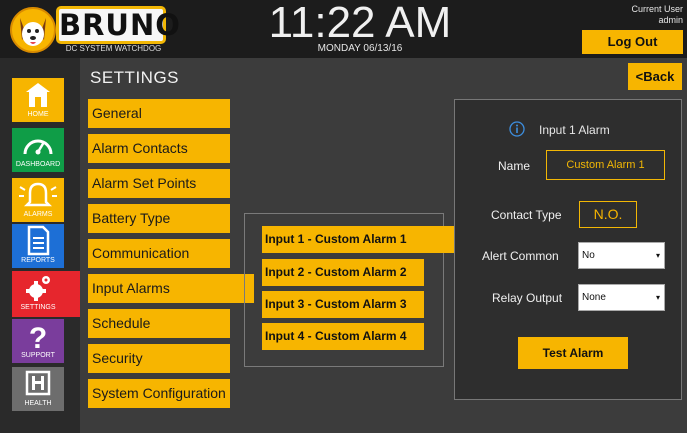 The width and height of the screenshot is (687, 433). I want to click on menu-item-alarm-set-points: Alarm Set Points, so click(159, 183).